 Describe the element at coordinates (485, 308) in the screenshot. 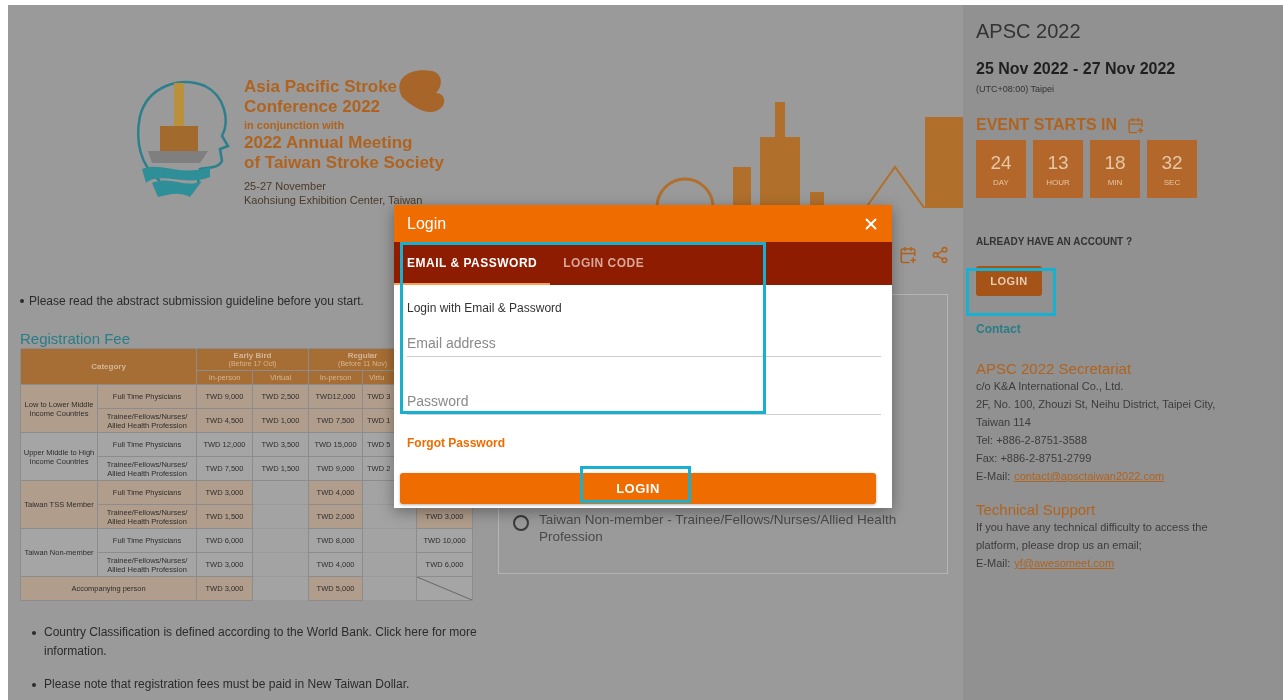

I see `login-intro: Login with Email & Password` at that location.